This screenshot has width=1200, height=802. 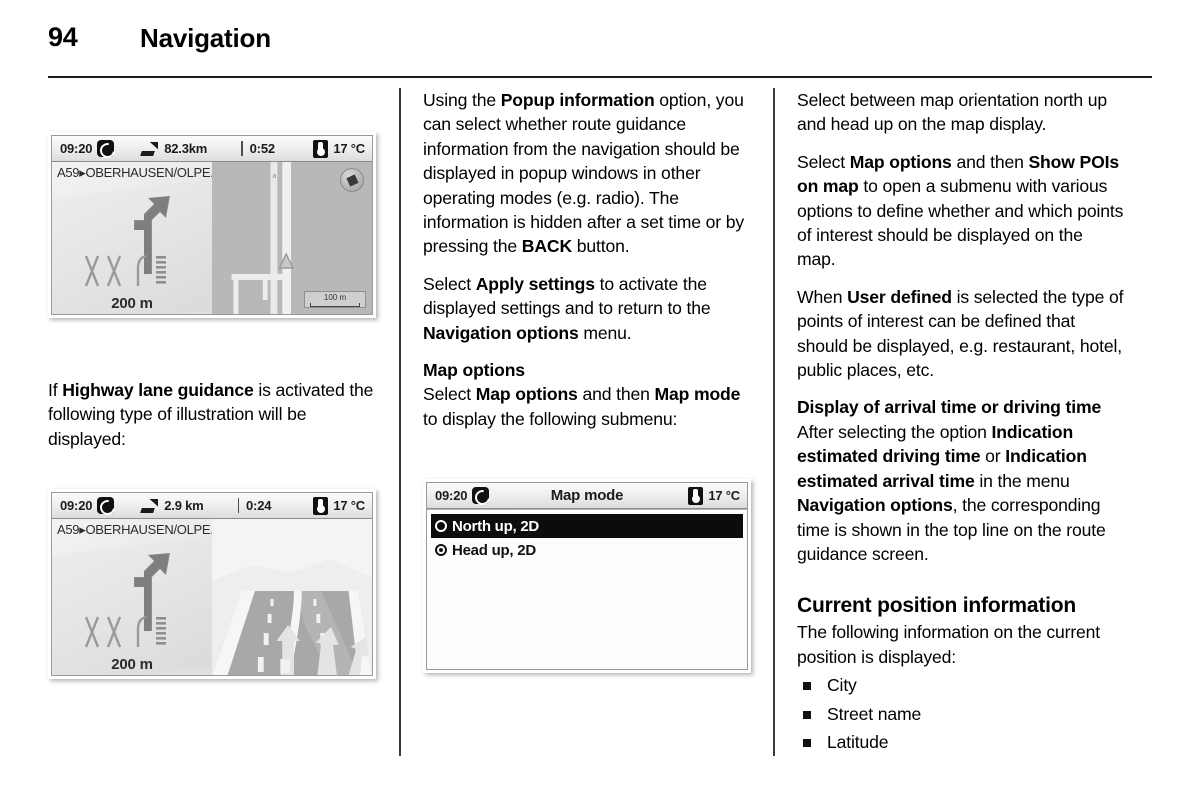 I want to click on highway-render, so click(x=292, y=597).